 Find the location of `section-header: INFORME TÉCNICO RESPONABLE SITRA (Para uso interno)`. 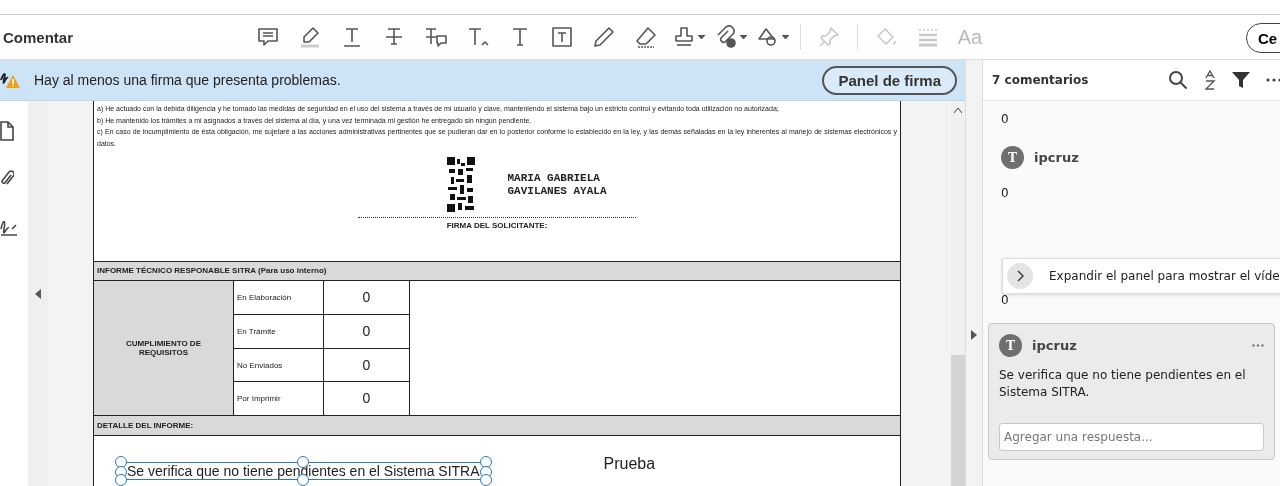

section-header: INFORME TÉCNICO RESPONABLE SITRA (Para uso interno) is located at coordinates (212, 271).